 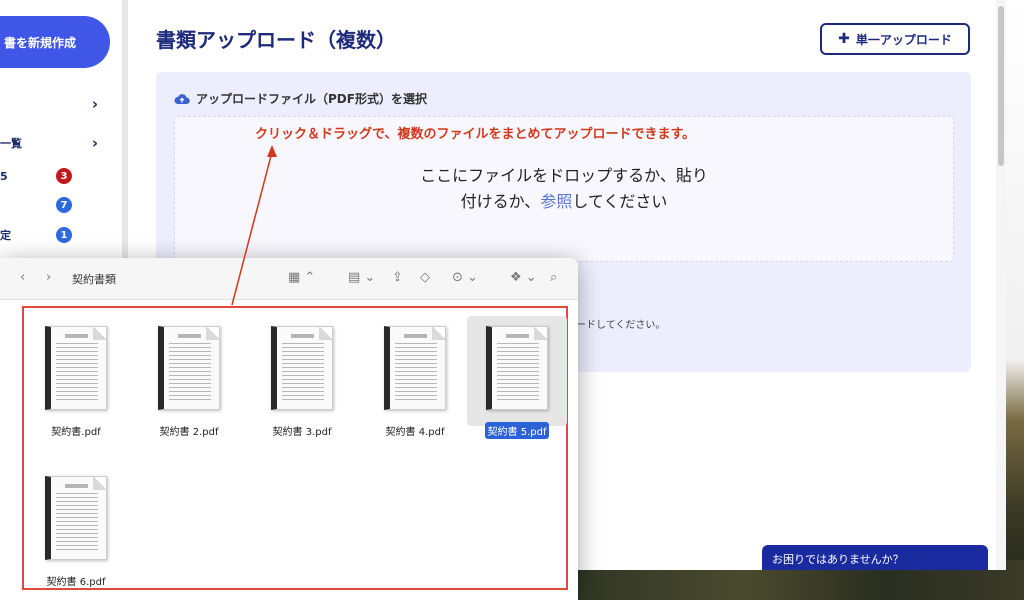 I want to click on help-chat-label: お困りではありませんか？, so click(x=838, y=559).